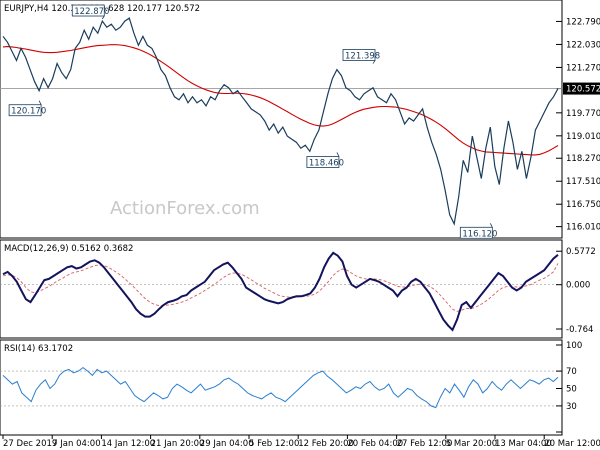 Image resolution: width=600 pixels, height=450 pixels. I want to click on annotation-label: 120.170, so click(28, 112).